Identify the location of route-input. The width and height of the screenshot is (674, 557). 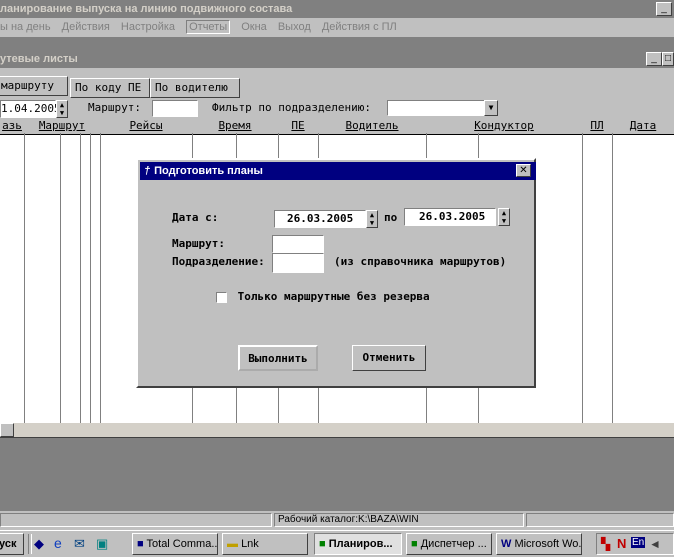
(298, 244).